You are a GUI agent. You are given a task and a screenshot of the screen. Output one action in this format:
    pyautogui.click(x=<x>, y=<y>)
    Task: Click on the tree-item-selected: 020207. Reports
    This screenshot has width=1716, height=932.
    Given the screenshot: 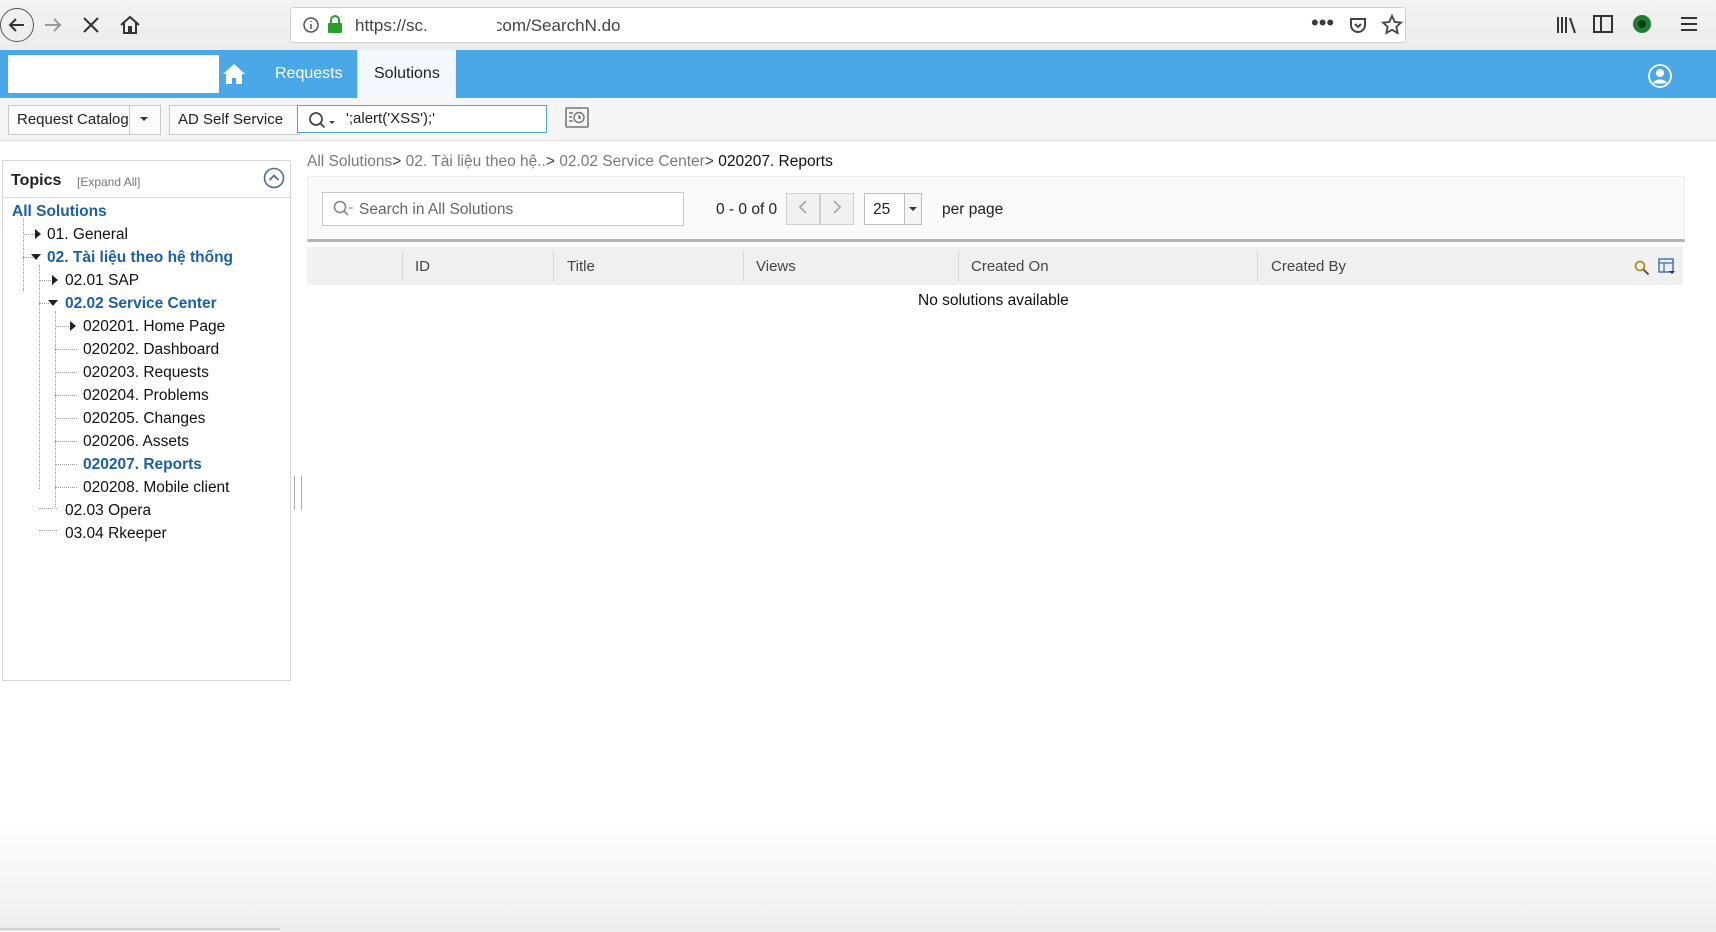 What is the action you would take?
    pyautogui.click(x=142, y=465)
    